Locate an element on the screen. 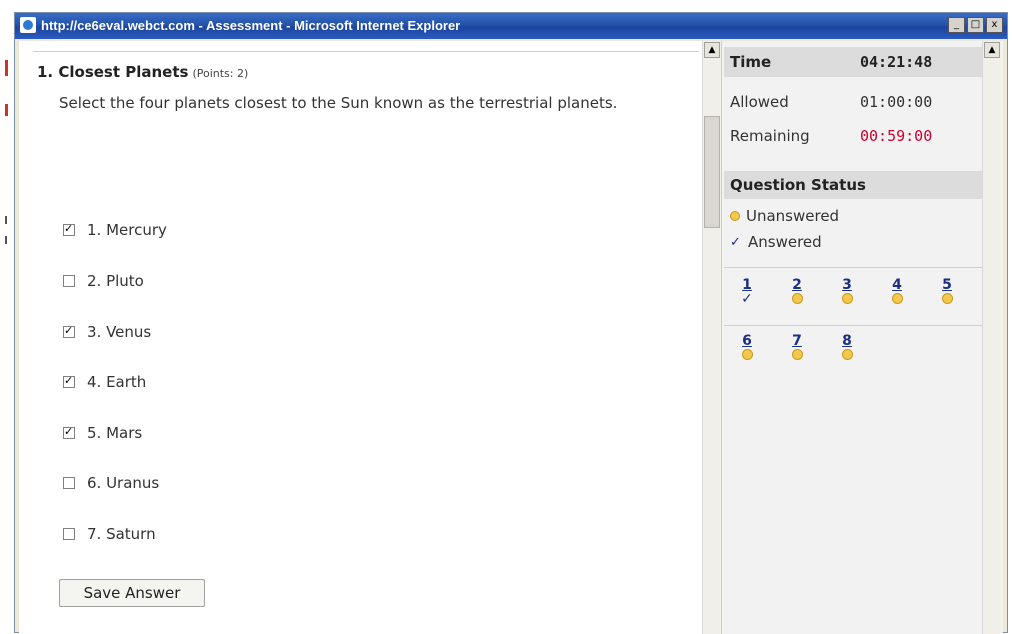 Image resolution: width=1012 pixels, height=634 pixels. remaining-label: Remaining is located at coordinates (770, 136).